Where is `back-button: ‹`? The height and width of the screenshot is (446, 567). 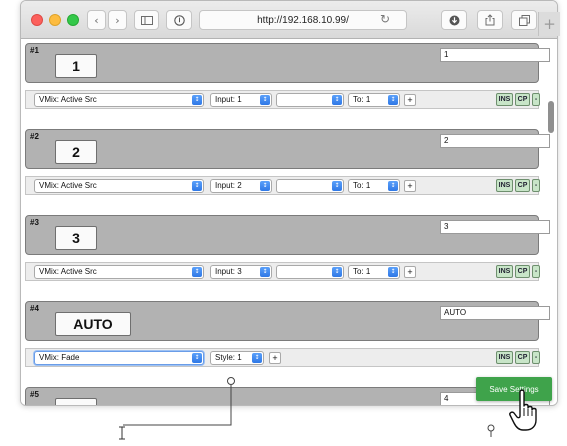 back-button: ‹ is located at coordinates (96, 20).